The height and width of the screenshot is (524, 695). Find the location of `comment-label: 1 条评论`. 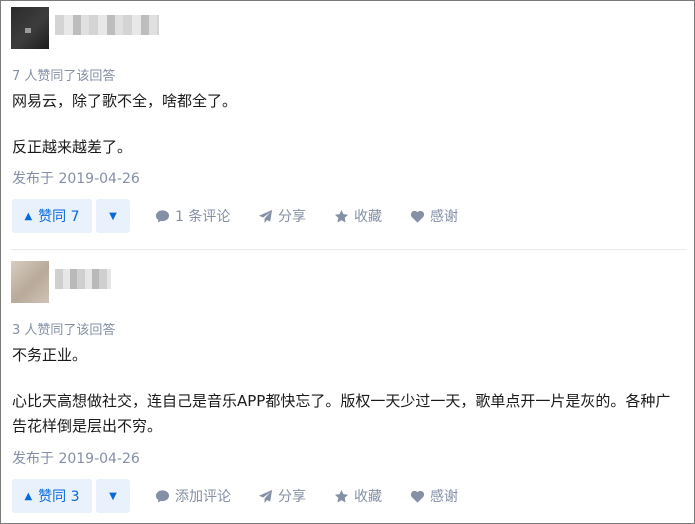

comment-label: 1 条评论 is located at coordinates (203, 217).